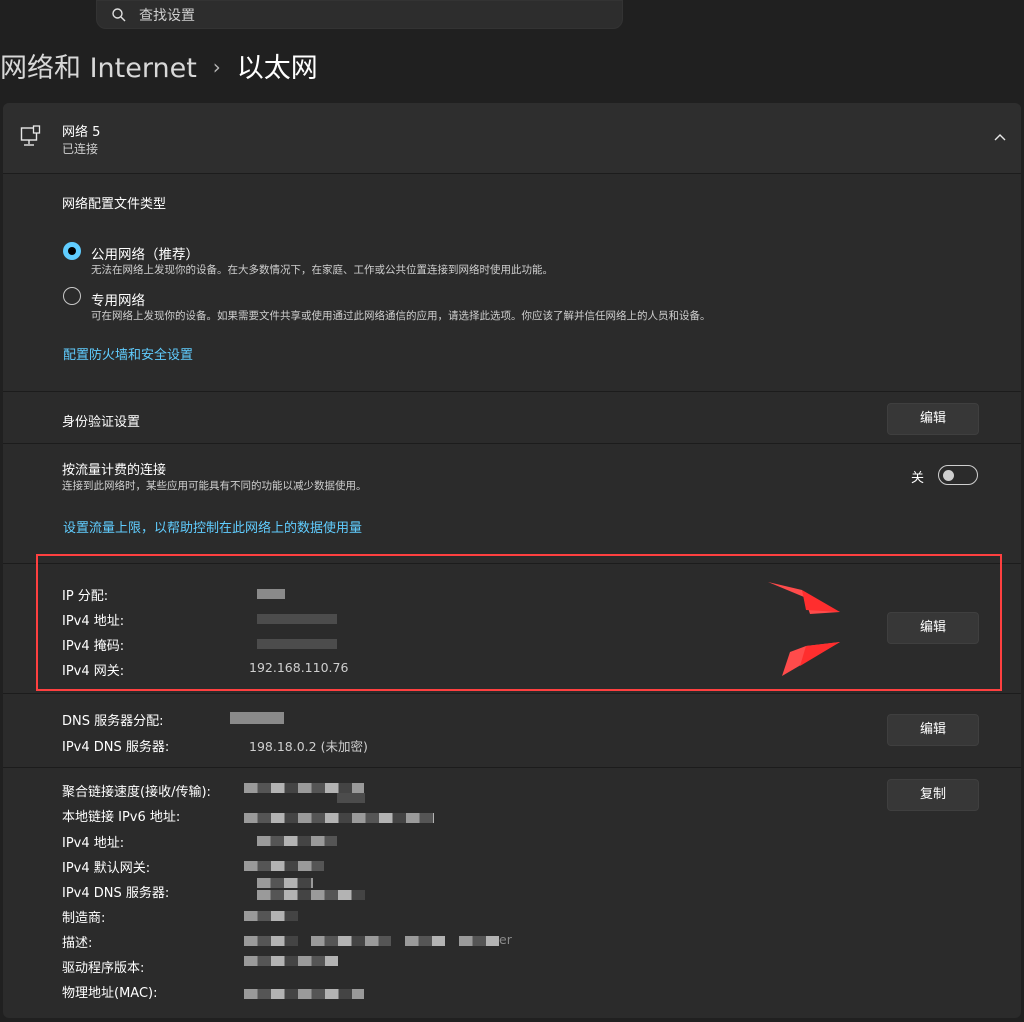 This screenshot has width=1024, height=1022. What do you see at coordinates (101, 422) in the screenshot?
I see `auth-settings-label: 身份验证设置` at bounding box center [101, 422].